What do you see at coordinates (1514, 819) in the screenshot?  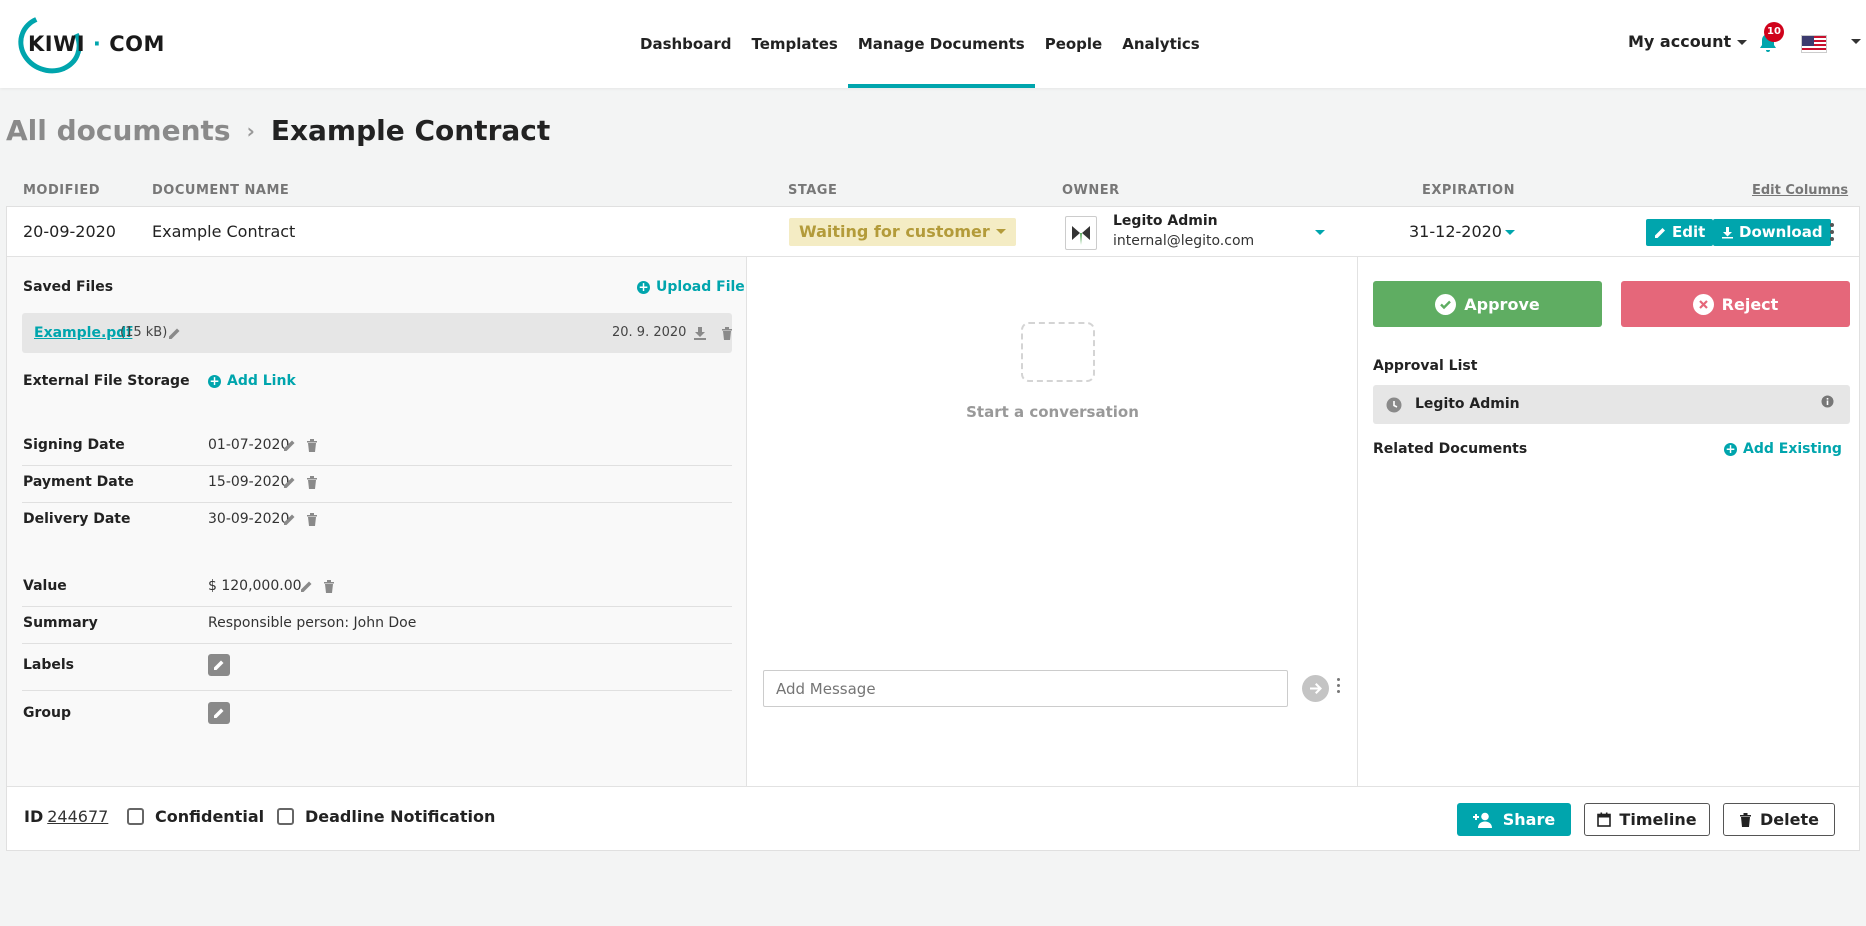 I see `share-button: Share` at bounding box center [1514, 819].